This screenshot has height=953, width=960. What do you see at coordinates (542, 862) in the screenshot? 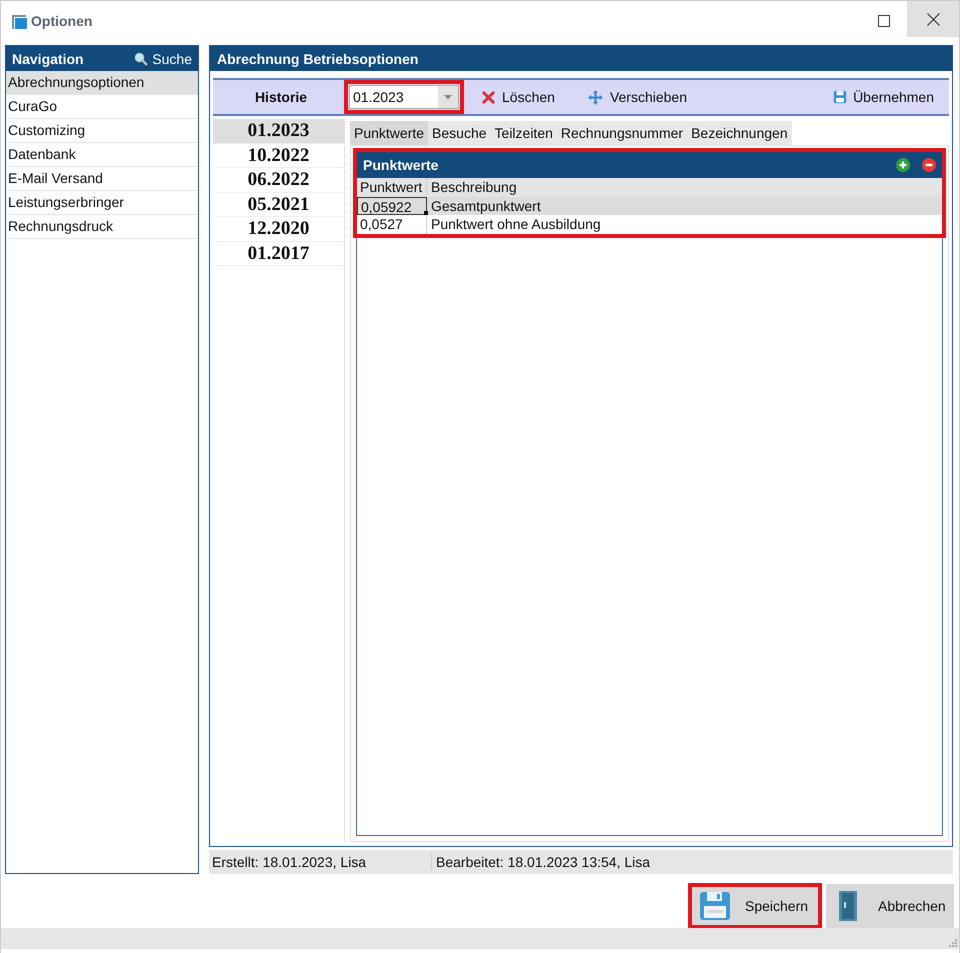
I see `edited-info: Bearbeitet: 18.01.2023 13:54, Lisa` at bounding box center [542, 862].